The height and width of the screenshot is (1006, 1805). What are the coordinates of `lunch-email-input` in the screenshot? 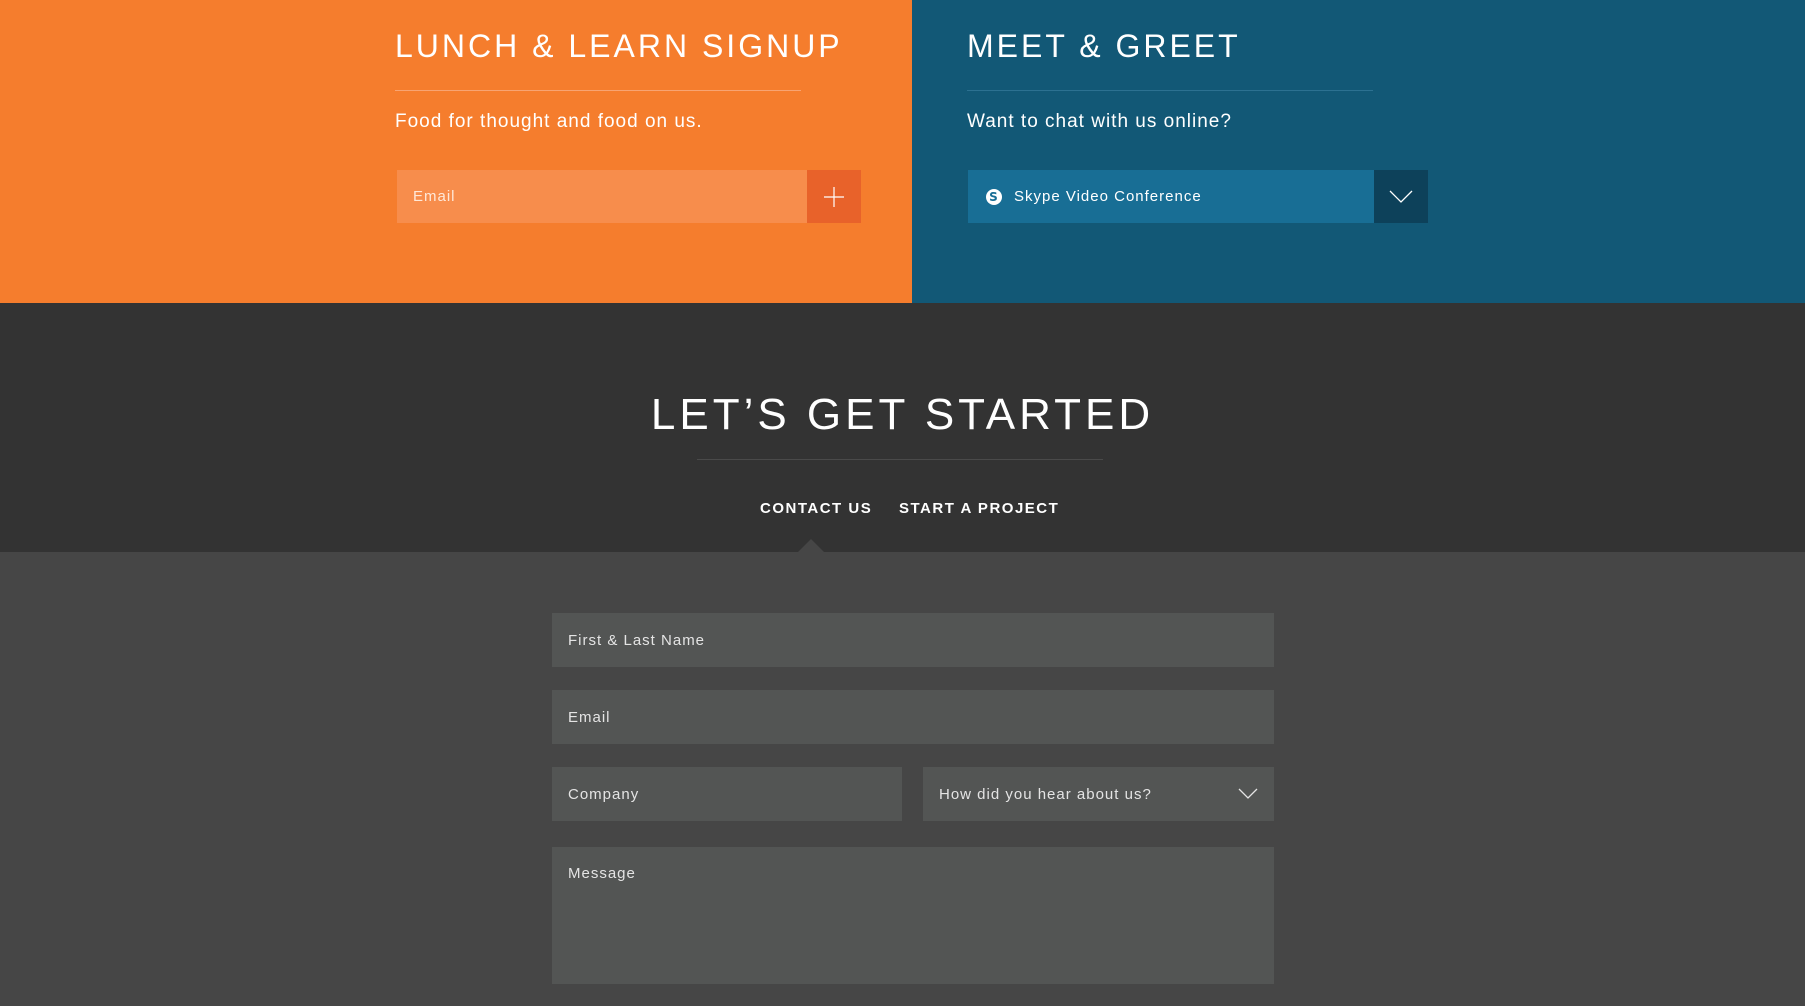 It's located at (602, 196).